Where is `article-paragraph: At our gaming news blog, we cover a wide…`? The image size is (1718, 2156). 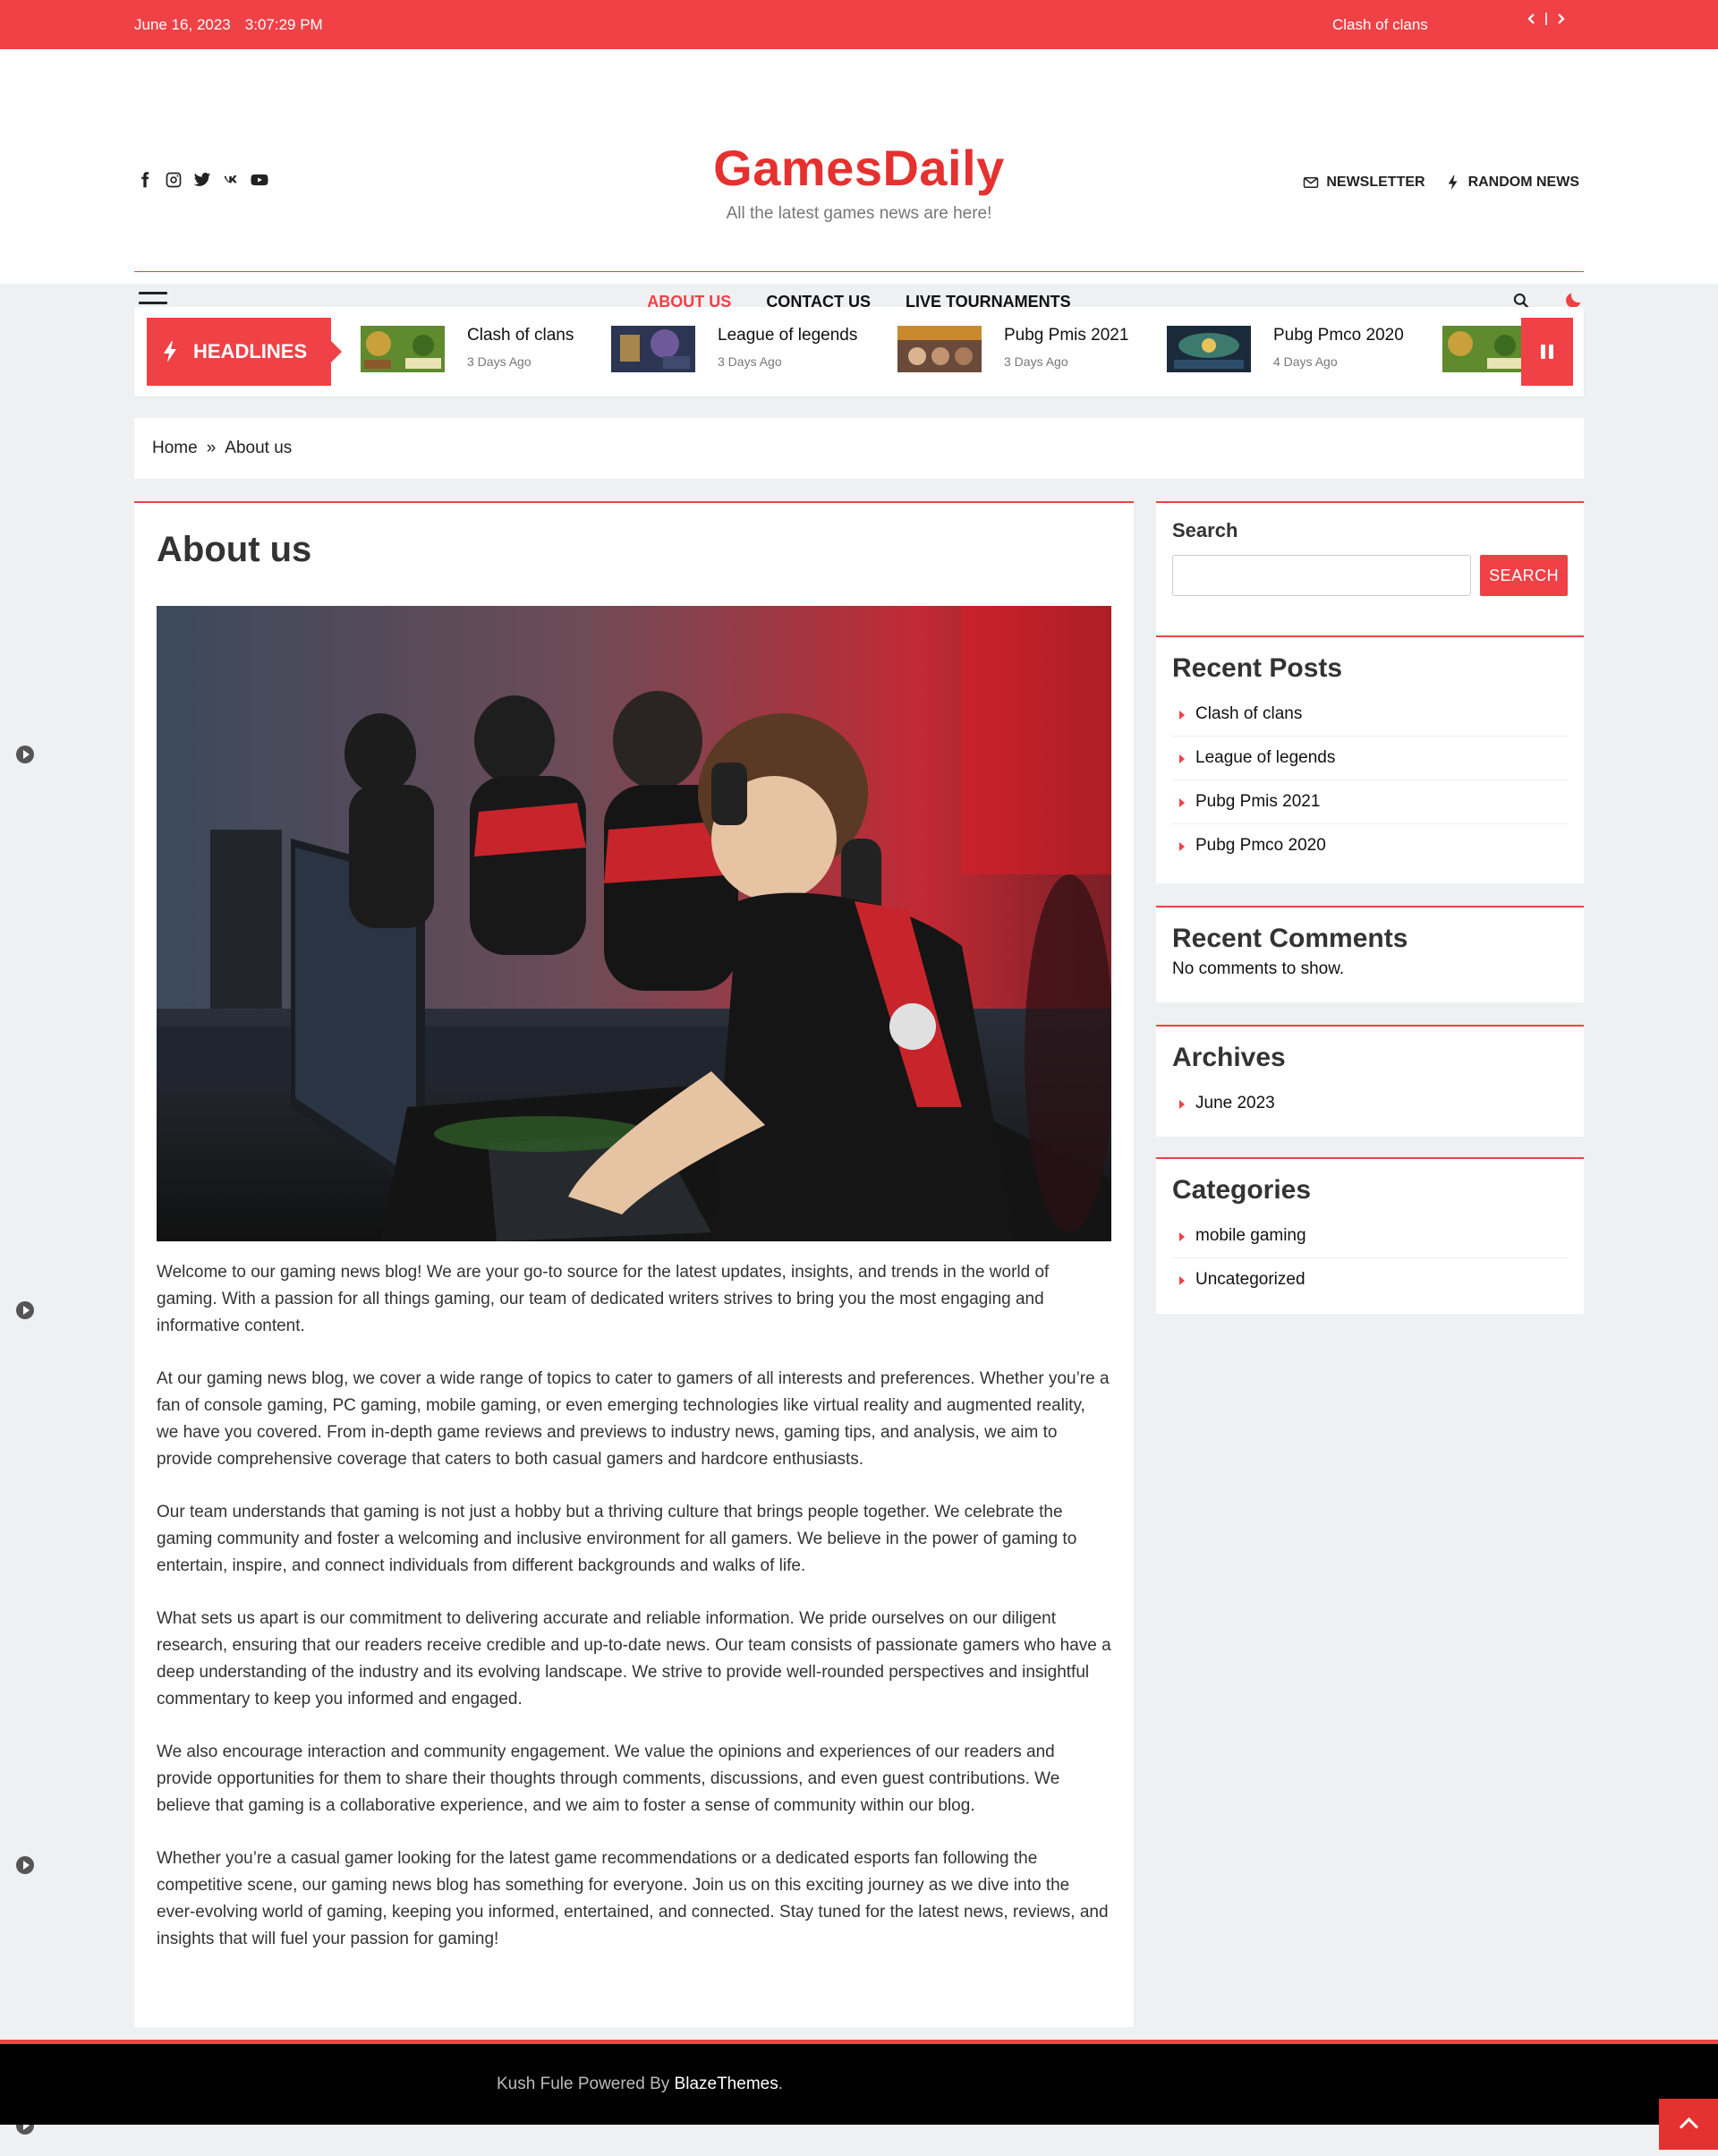 article-paragraph: At our gaming news blog, we cover a wide… is located at coordinates (633, 1419).